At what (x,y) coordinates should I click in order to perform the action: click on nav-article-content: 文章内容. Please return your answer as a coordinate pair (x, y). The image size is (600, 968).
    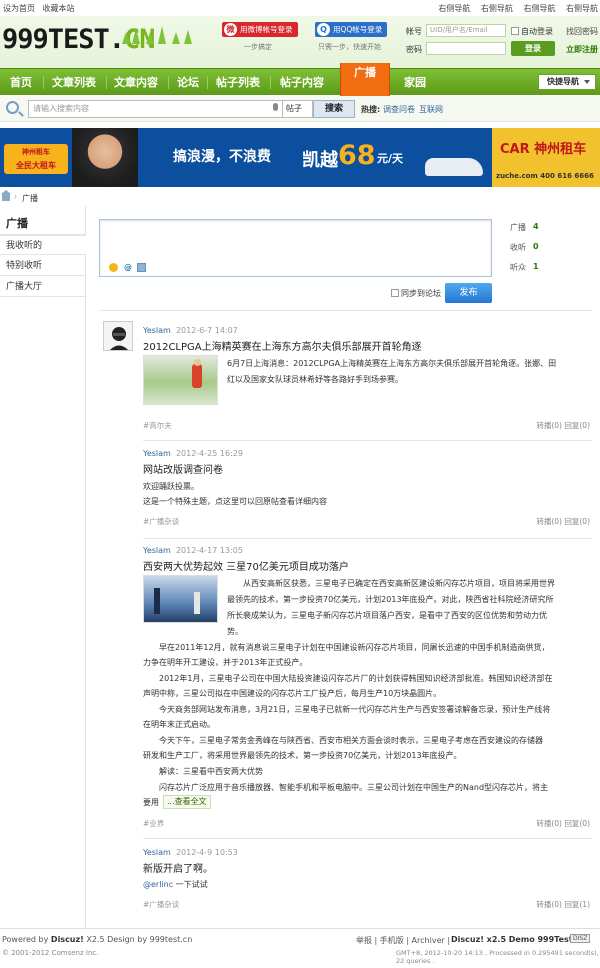
    Looking at the image, I should click on (136, 82).